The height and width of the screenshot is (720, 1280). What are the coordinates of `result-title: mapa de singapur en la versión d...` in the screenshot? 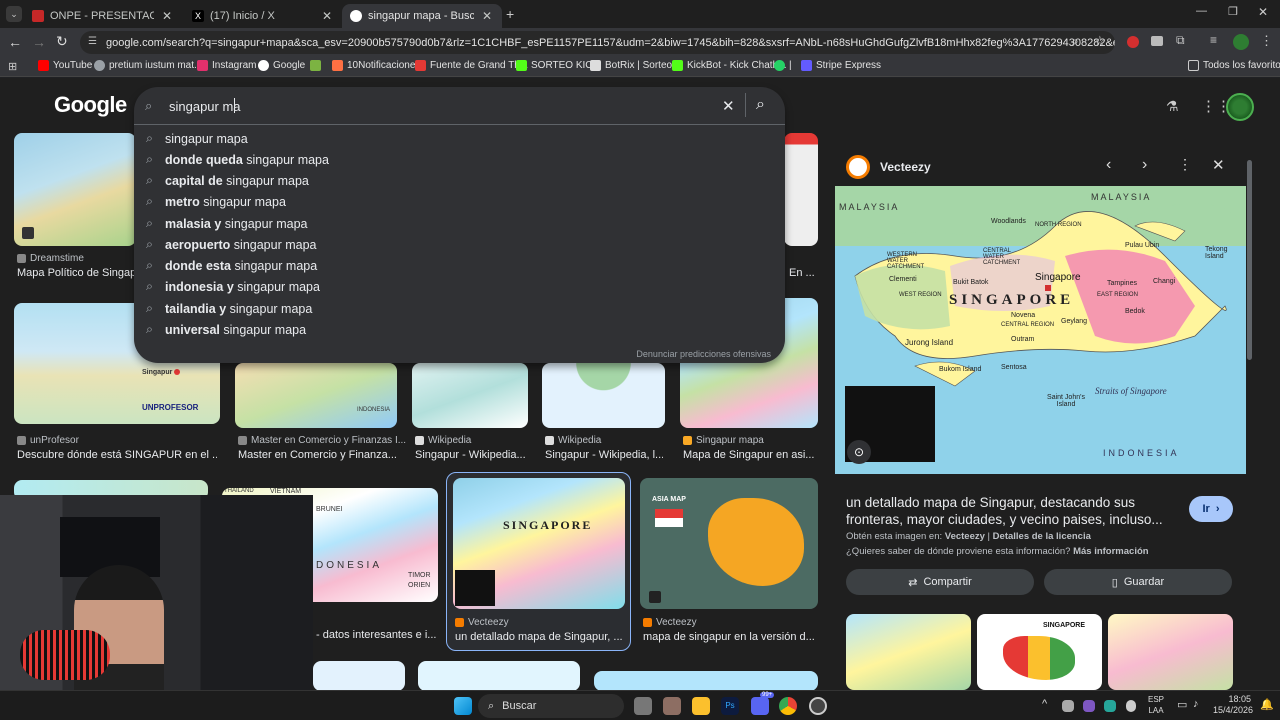 It's located at (729, 637).